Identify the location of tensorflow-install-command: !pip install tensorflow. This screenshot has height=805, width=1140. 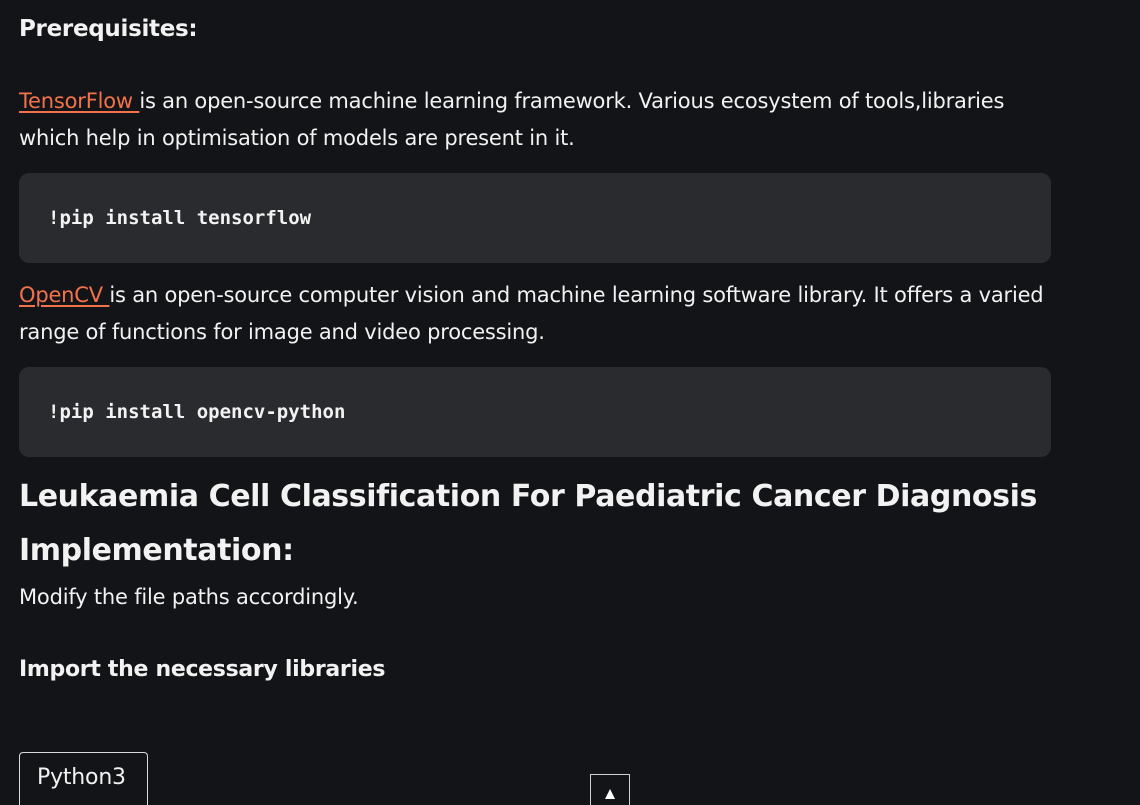
(179, 218).